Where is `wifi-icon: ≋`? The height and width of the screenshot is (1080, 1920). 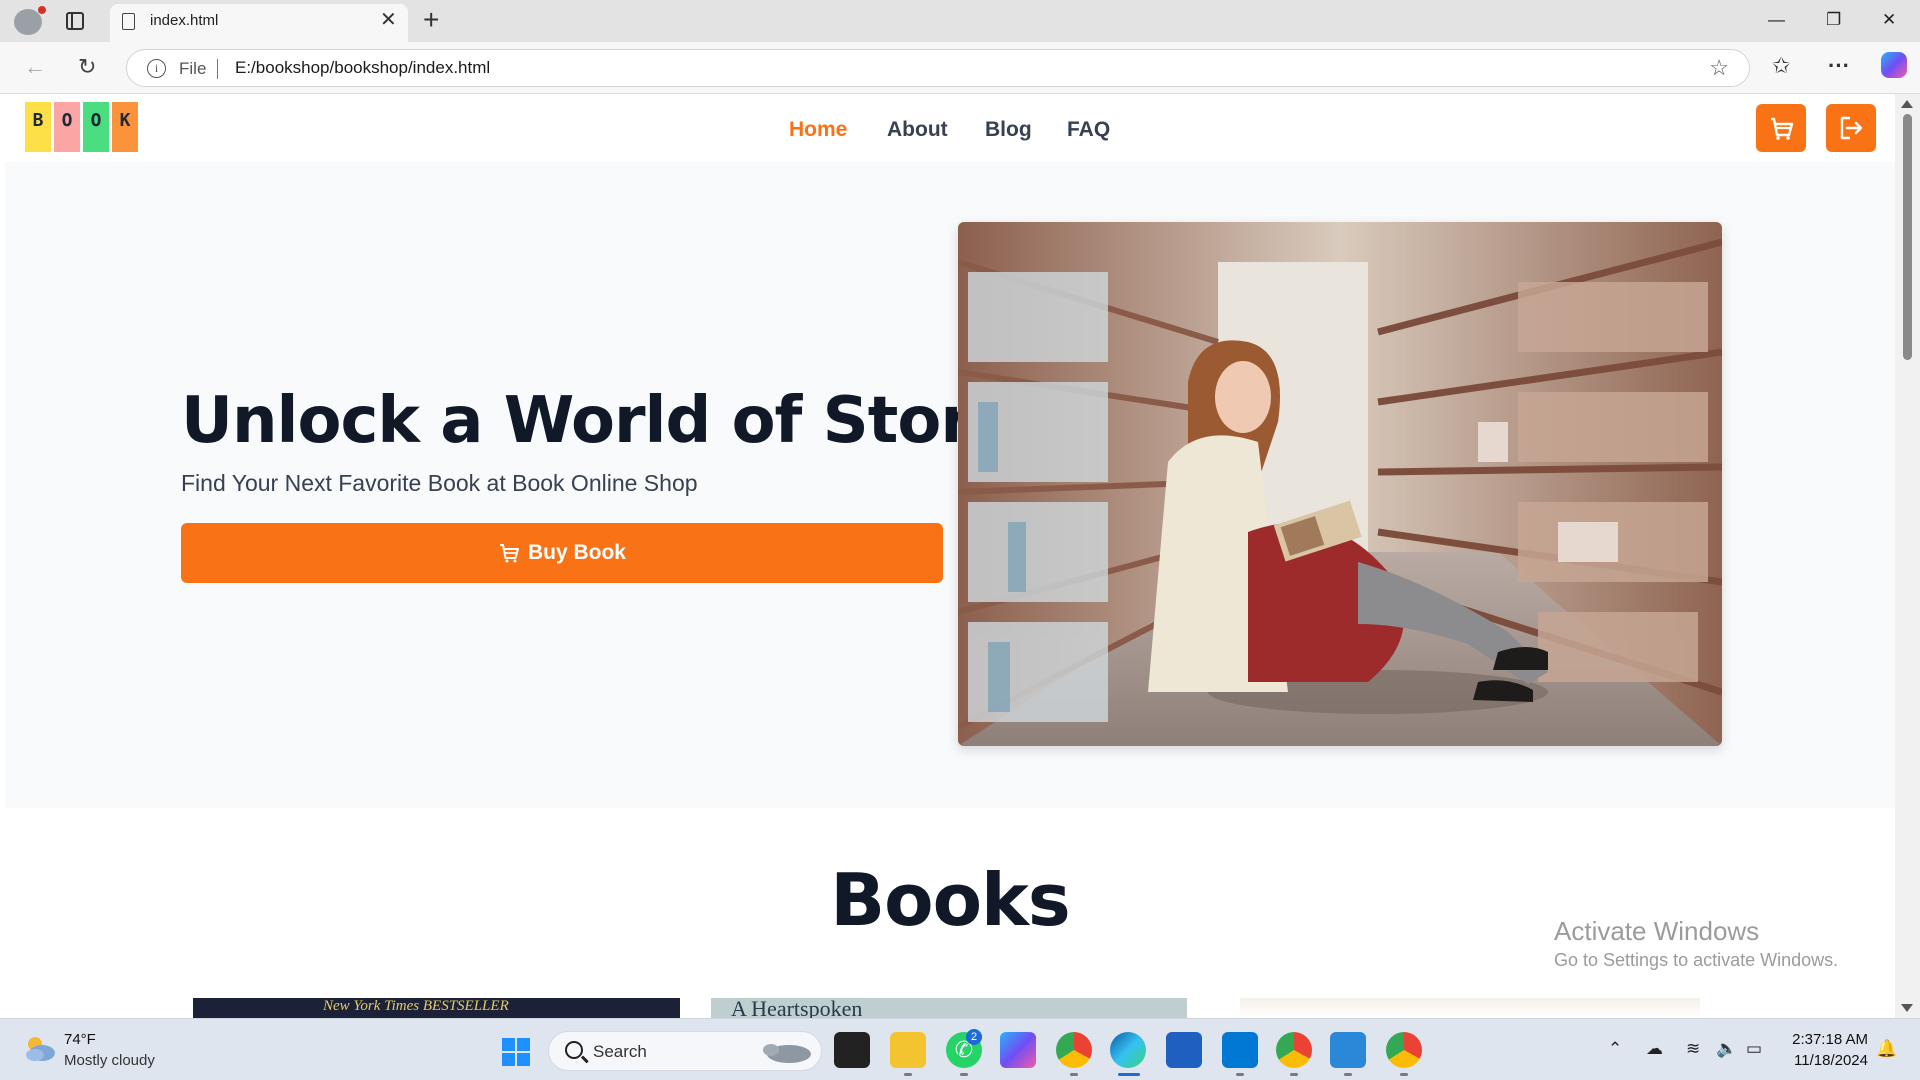
wifi-icon: ≋ is located at coordinates (1693, 1049).